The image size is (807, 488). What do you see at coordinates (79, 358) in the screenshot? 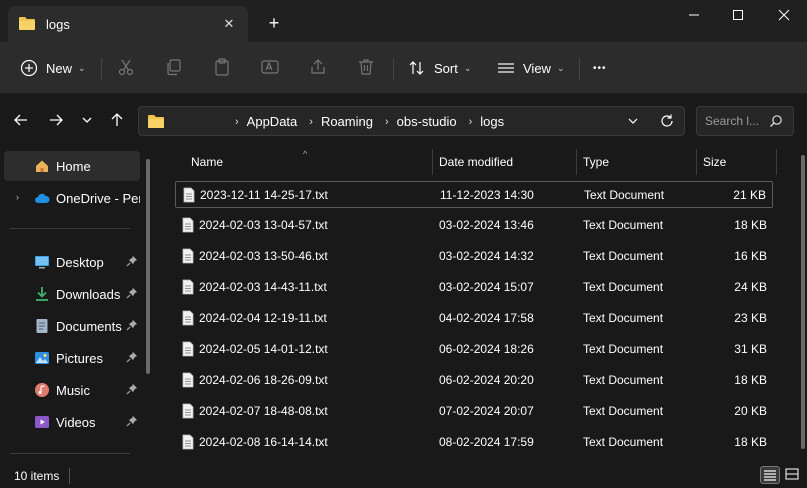
I see `sidebar-item-label: Pictures` at bounding box center [79, 358].